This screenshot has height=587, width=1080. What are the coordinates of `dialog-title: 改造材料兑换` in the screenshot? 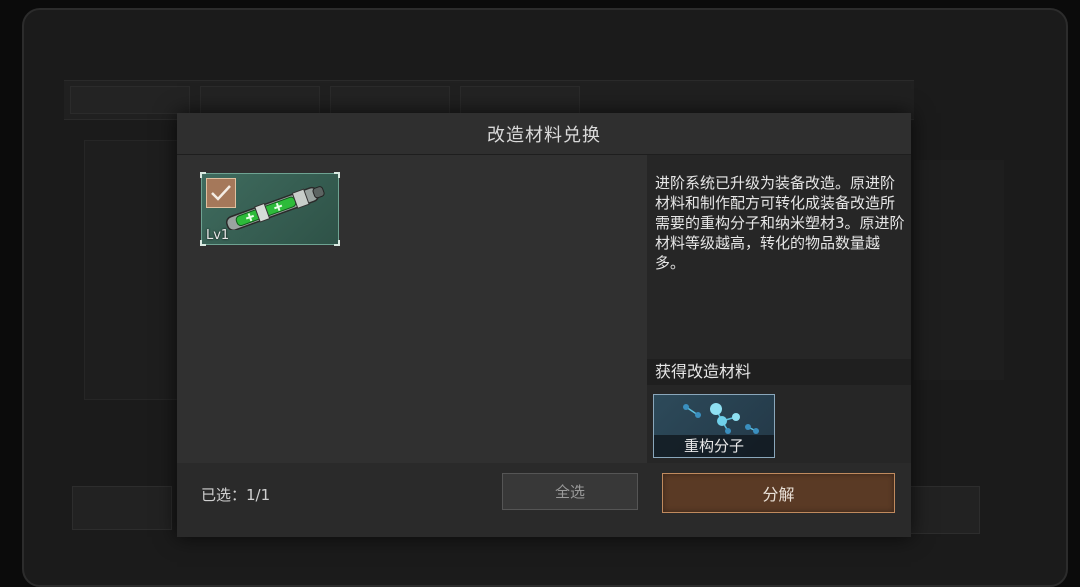 It's located at (544, 135).